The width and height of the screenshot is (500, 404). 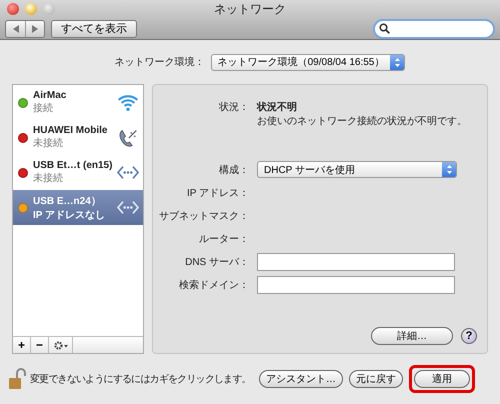 What do you see at coordinates (78, 172) in the screenshot?
I see `service-item: USB Et…t (en15) 未接続` at bounding box center [78, 172].